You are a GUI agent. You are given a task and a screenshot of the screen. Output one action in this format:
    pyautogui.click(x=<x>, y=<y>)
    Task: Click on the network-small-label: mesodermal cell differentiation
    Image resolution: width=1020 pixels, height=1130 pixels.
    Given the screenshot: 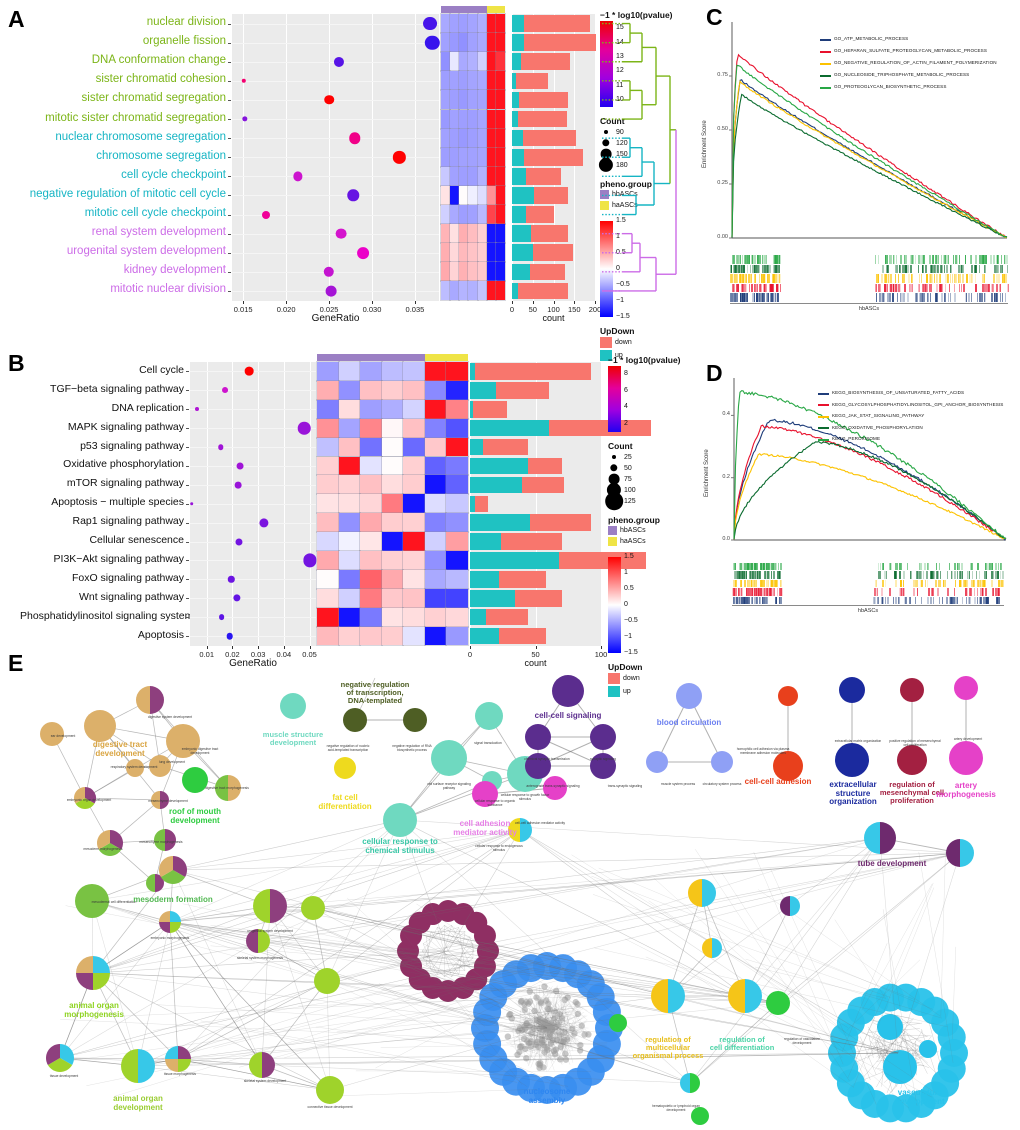 What is the action you would take?
    pyautogui.click(x=114, y=902)
    